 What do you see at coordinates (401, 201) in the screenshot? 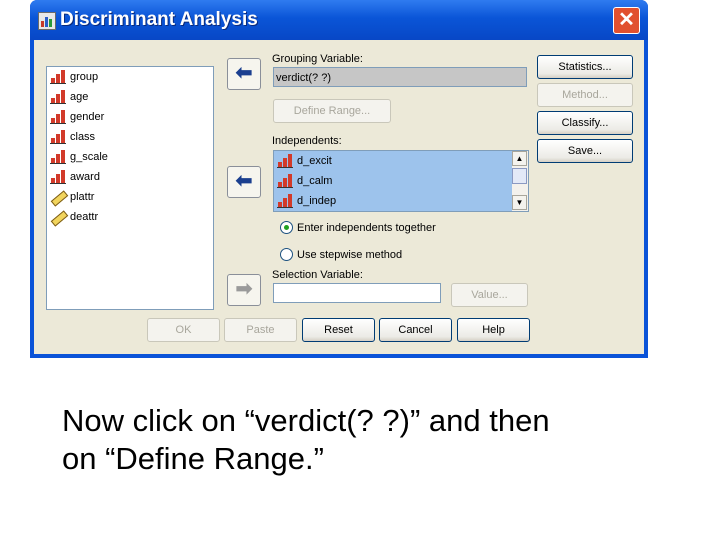
I see `independent-item: d_indep` at bounding box center [401, 201].